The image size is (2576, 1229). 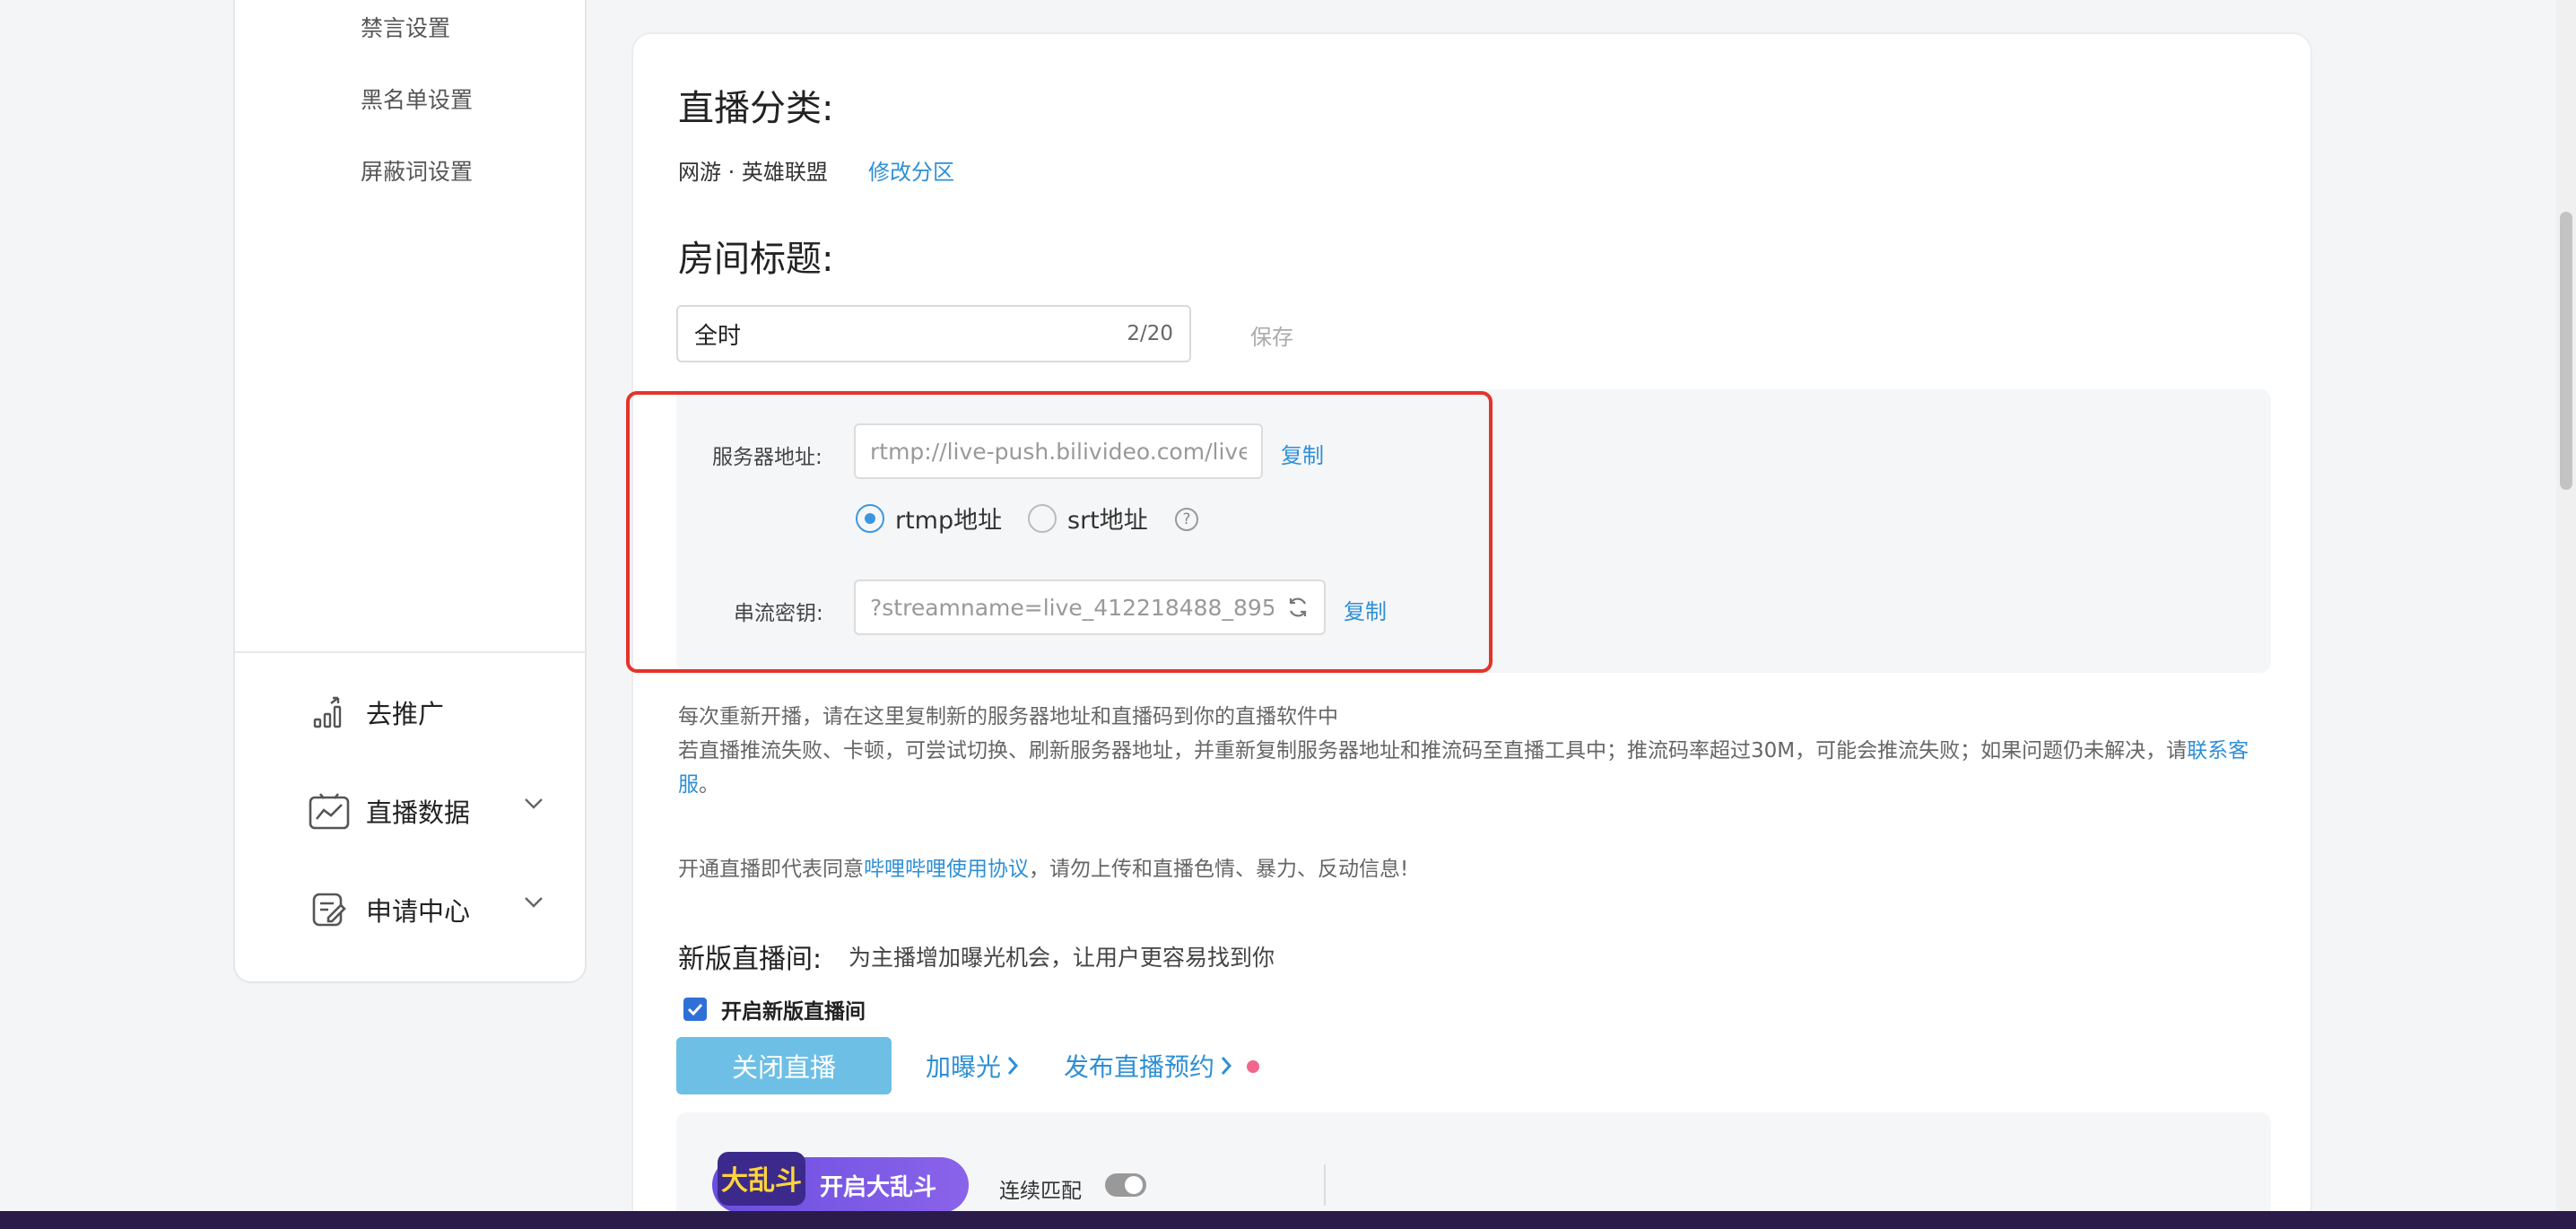 I want to click on sidebar-item-blacklist-settings: 黑名单设置, so click(x=417, y=99).